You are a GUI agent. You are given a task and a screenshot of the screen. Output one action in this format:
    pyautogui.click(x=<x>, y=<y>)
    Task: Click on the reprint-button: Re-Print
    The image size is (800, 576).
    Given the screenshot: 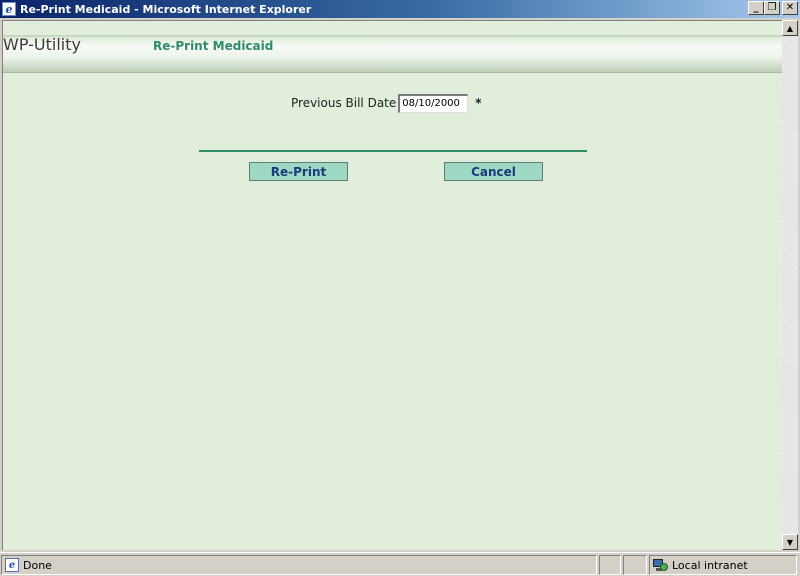 What is the action you would take?
    pyautogui.click(x=298, y=171)
    